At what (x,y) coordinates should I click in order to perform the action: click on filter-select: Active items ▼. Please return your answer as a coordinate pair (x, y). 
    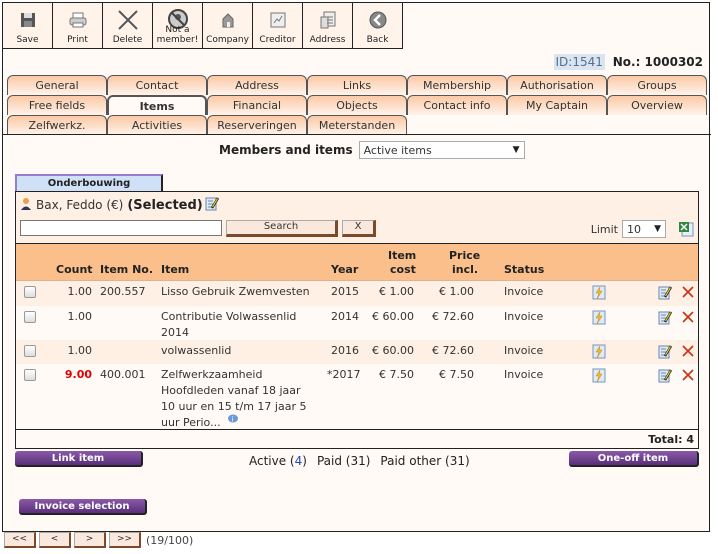
    Looking at the image, I should click on (441, 150).